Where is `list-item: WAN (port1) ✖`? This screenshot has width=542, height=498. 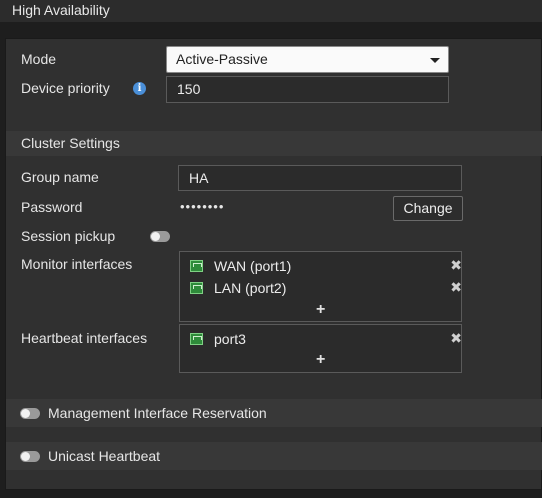
list-item: WAN (port1) ✖ is located at coordinates (326, 266).